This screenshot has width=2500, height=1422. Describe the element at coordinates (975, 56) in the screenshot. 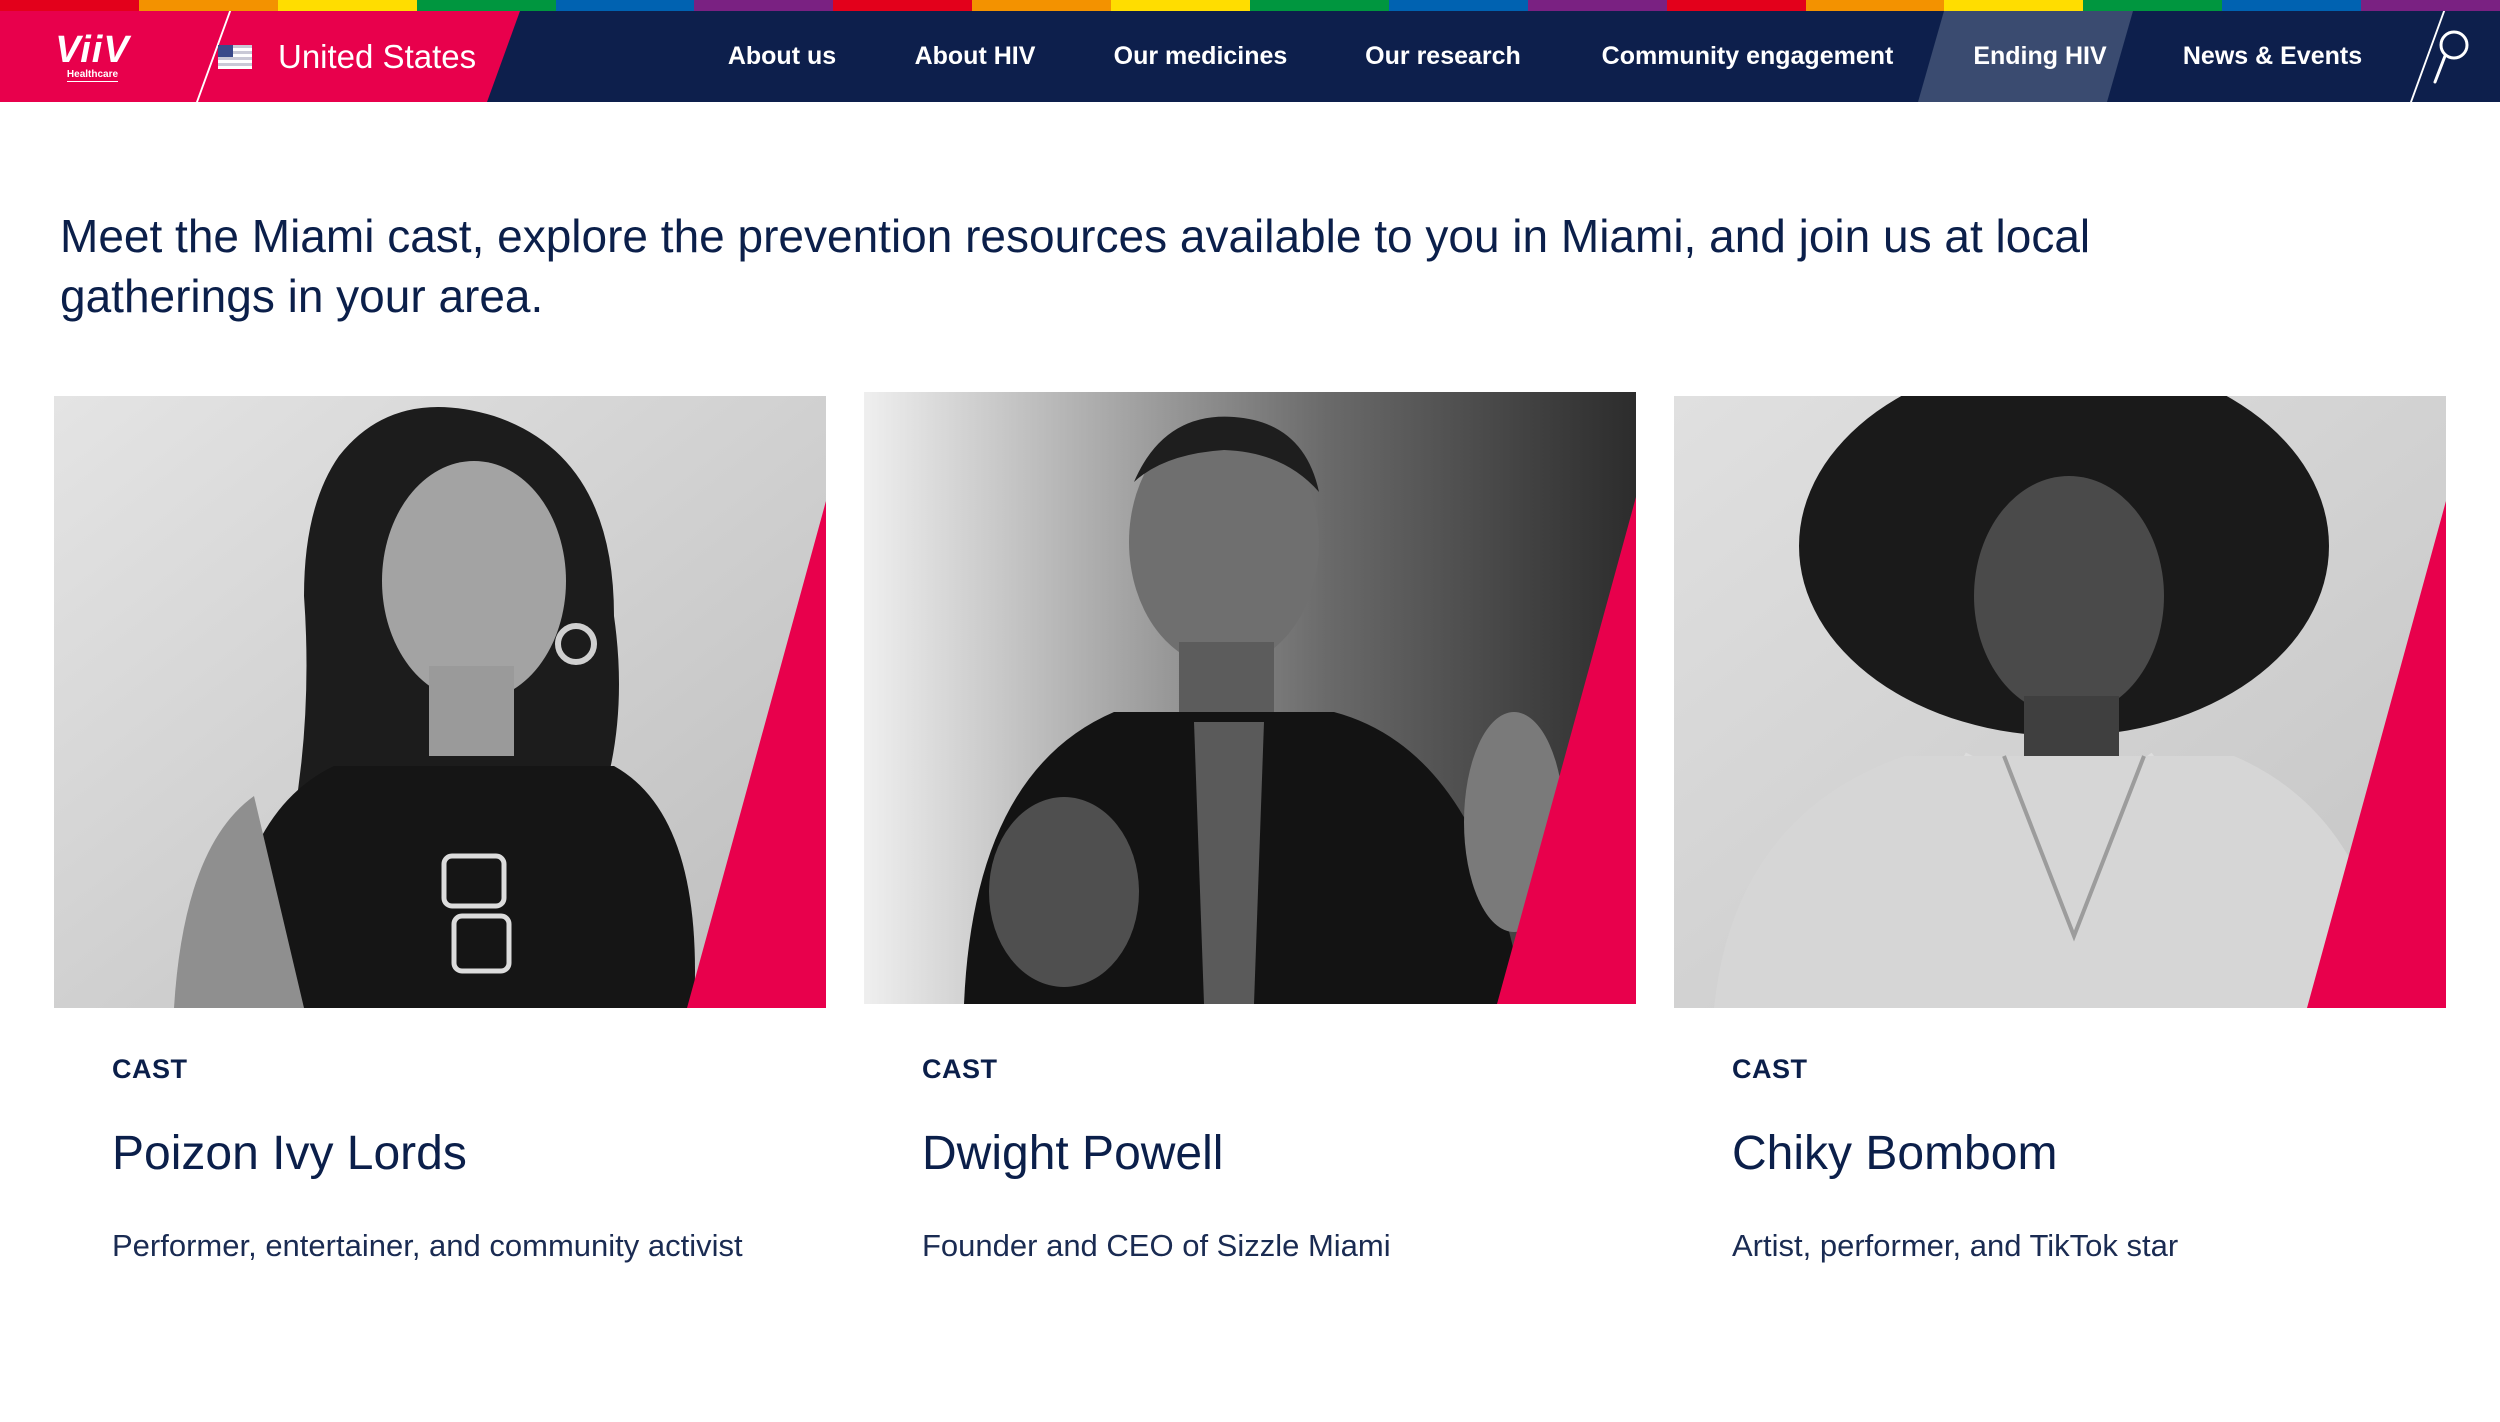

I see `nav-about-hiv: About HIV` at that location.